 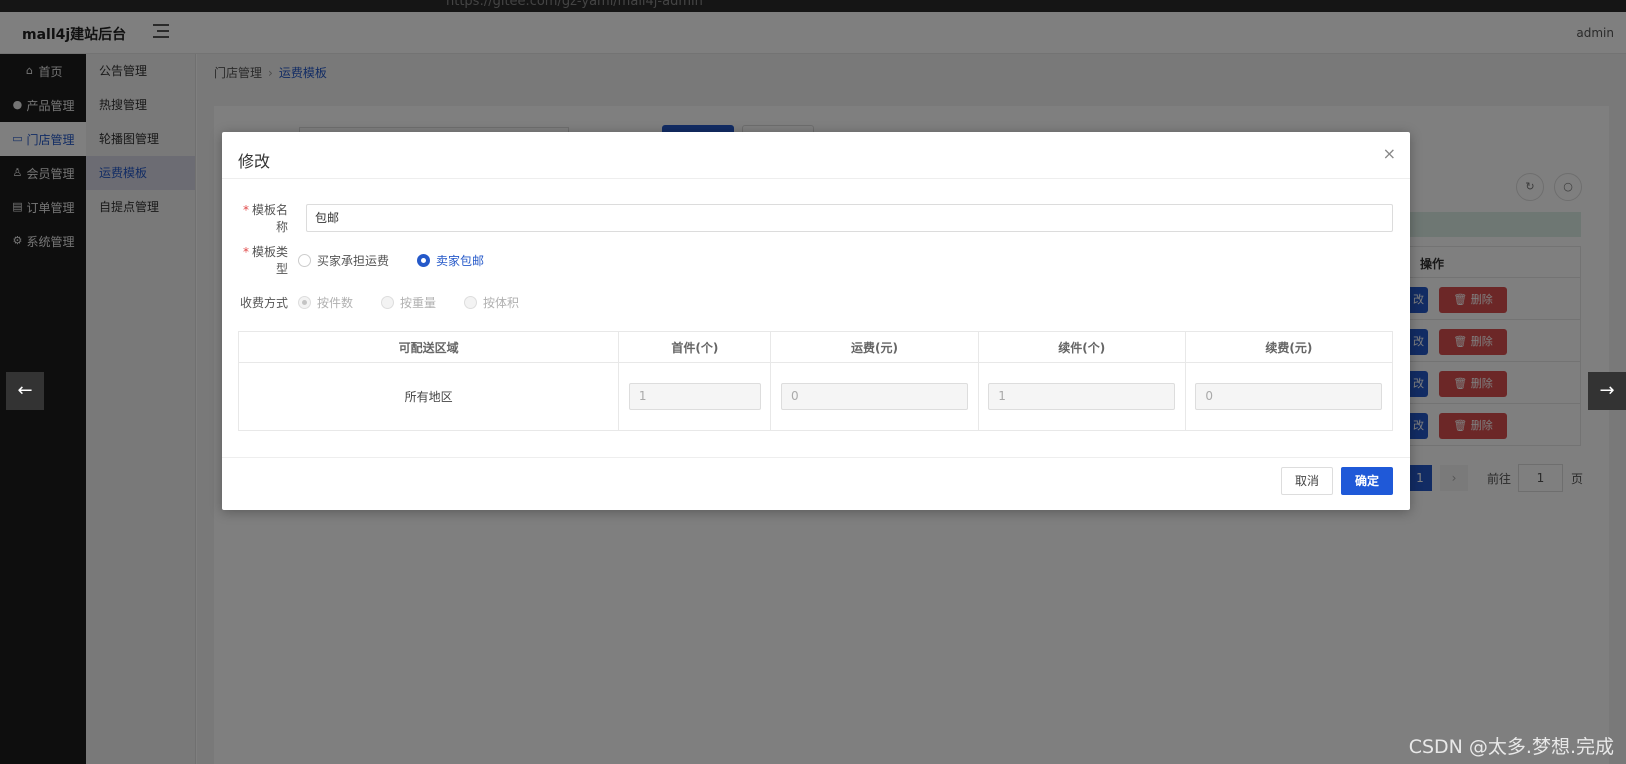 I want to click on col-extra-piece: 续件(个), so click(x=1081, y=347).